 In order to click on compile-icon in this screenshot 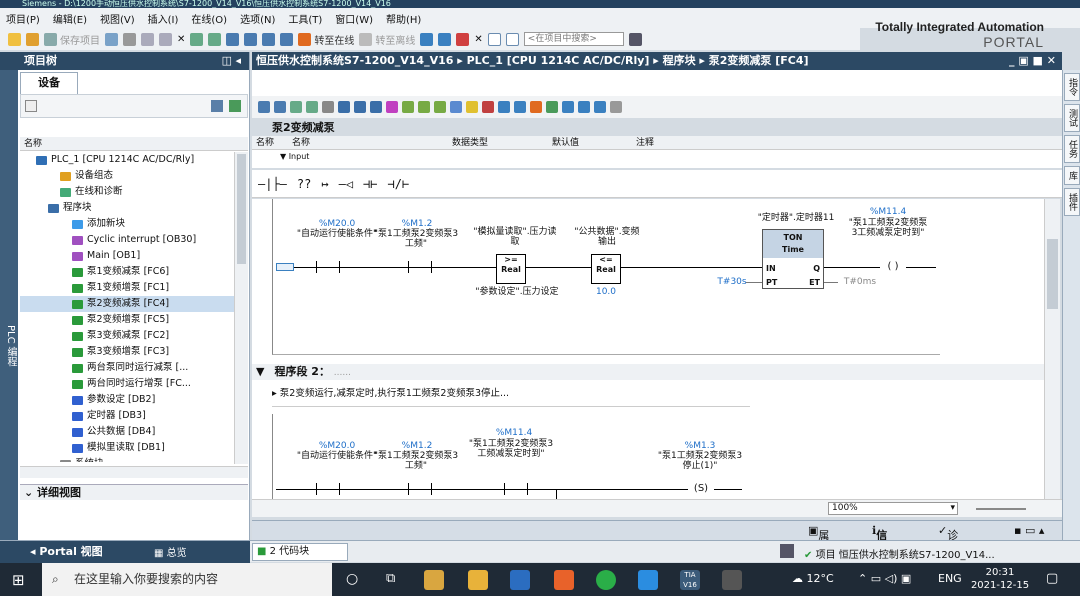, I will do `click(233, 39)`.